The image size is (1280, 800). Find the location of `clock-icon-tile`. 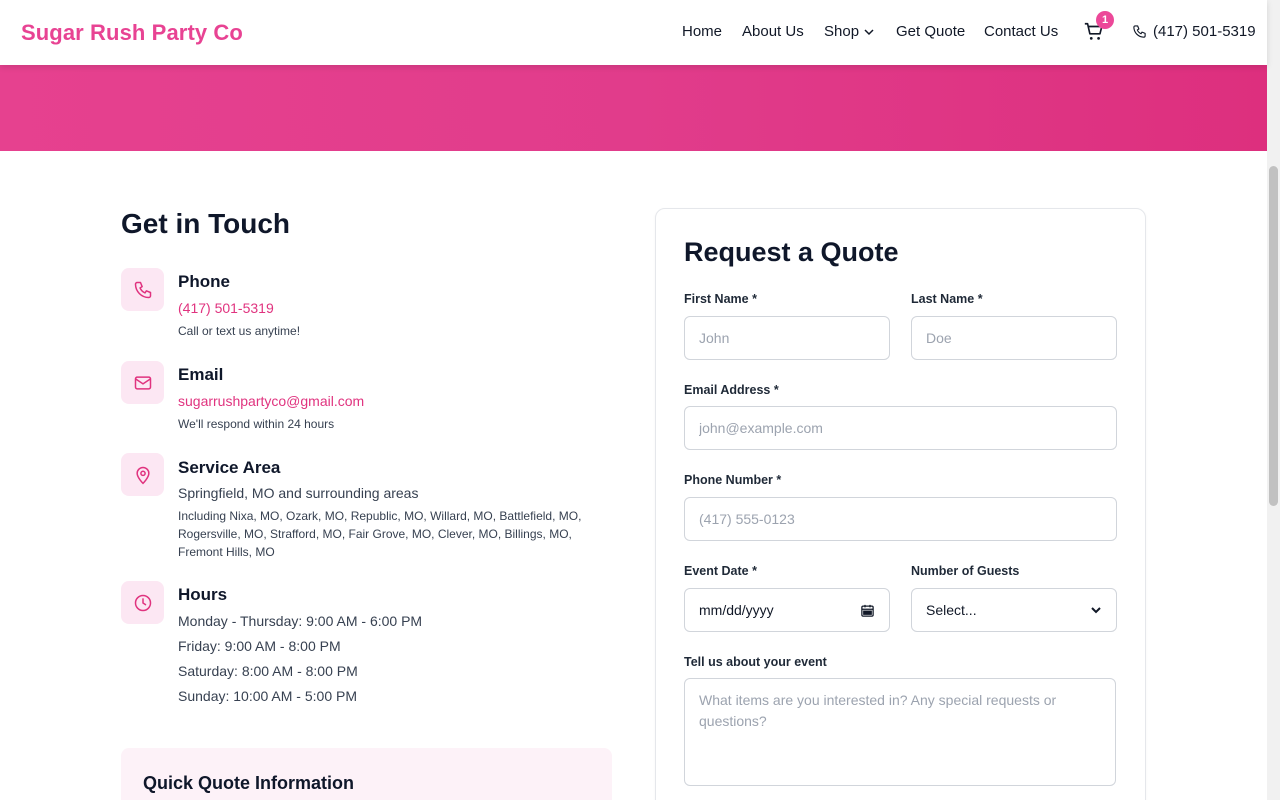

clock-icon-tile is located at coordinates (142, 602).